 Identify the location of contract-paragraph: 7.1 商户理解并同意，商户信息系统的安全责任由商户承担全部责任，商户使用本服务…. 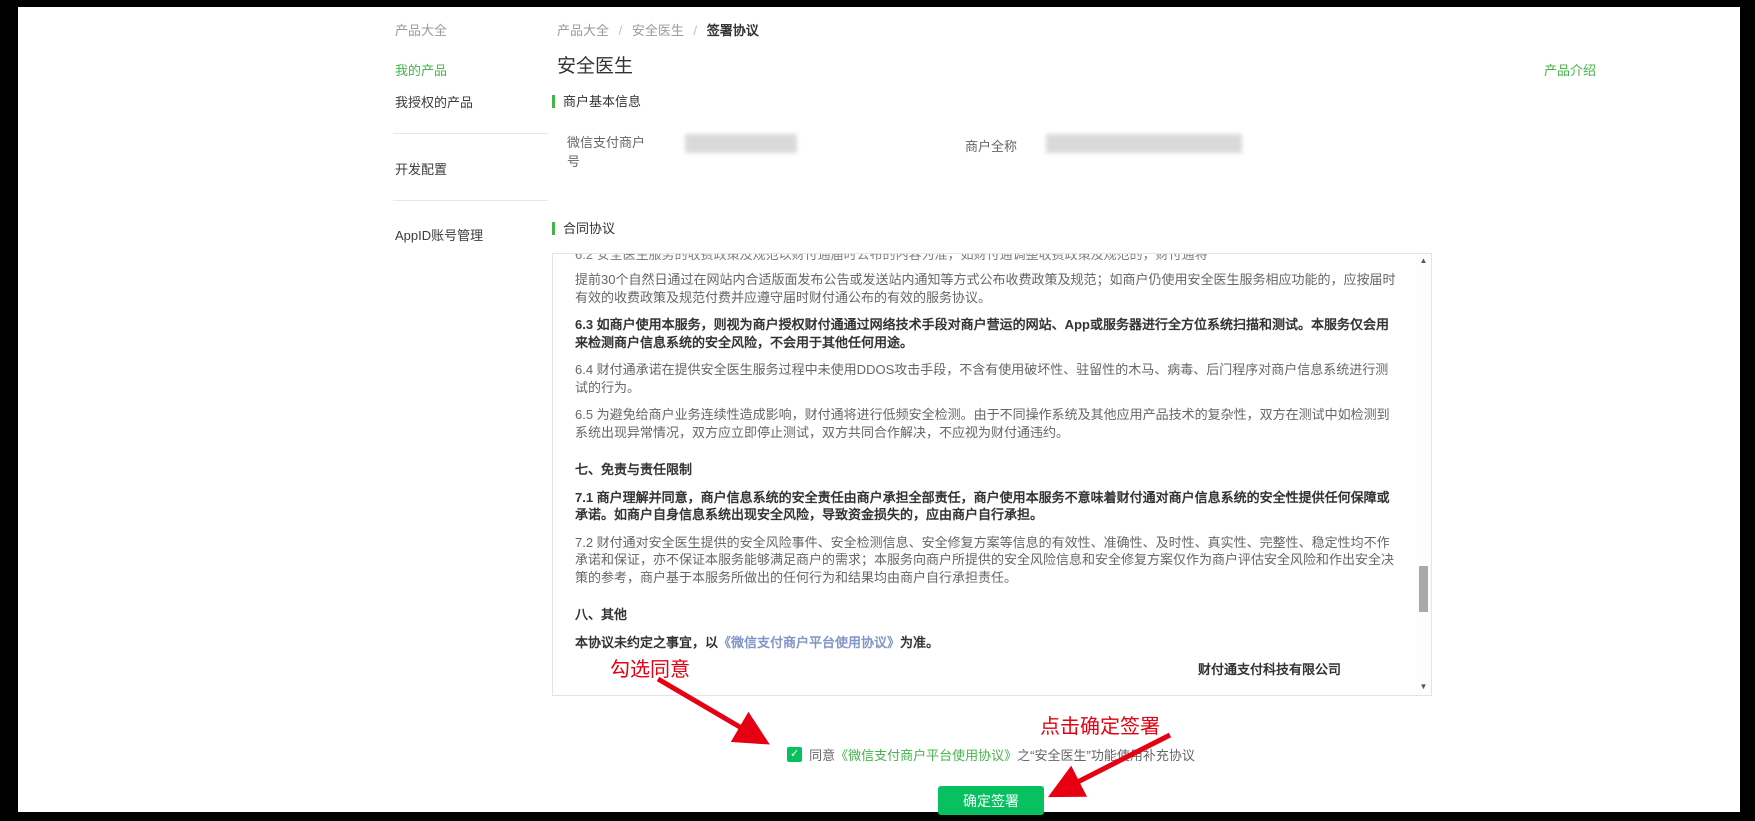
(982, 506).